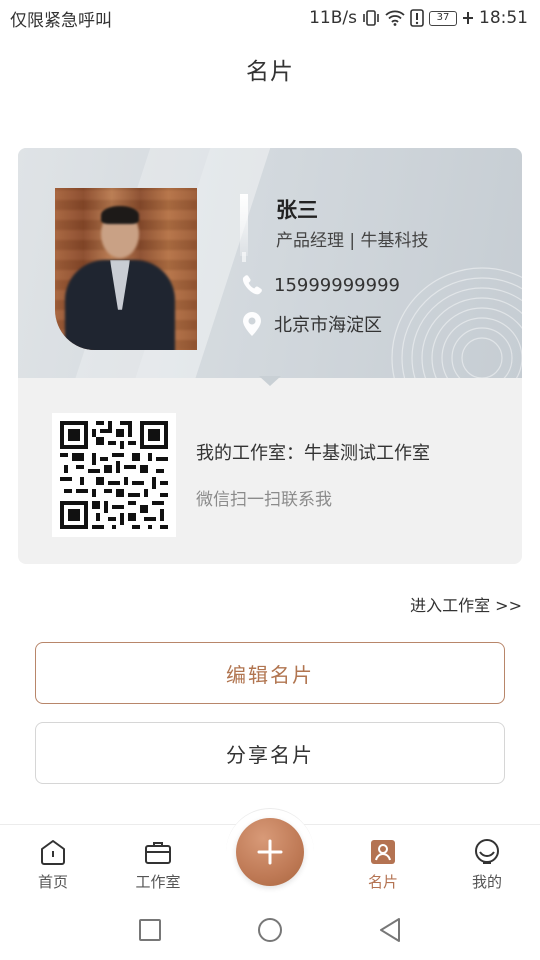 Image resolution: width=540 pixels, height=960 pixels. What do you see at coordinates (503, 18) in the screenshot?
I see `status-time: 18:51` at bounding box center [503, 18].